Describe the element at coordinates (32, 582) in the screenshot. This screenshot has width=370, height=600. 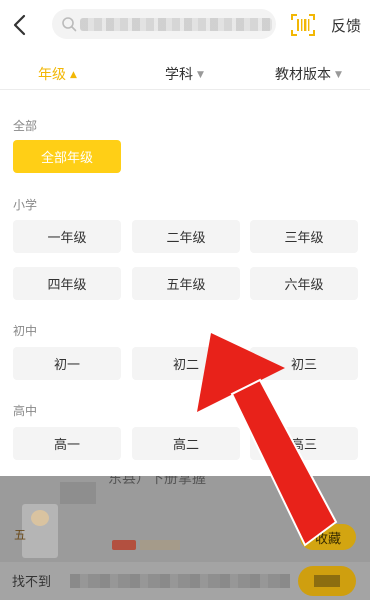
I see `bottom-bar-text: 找不到` at that location.